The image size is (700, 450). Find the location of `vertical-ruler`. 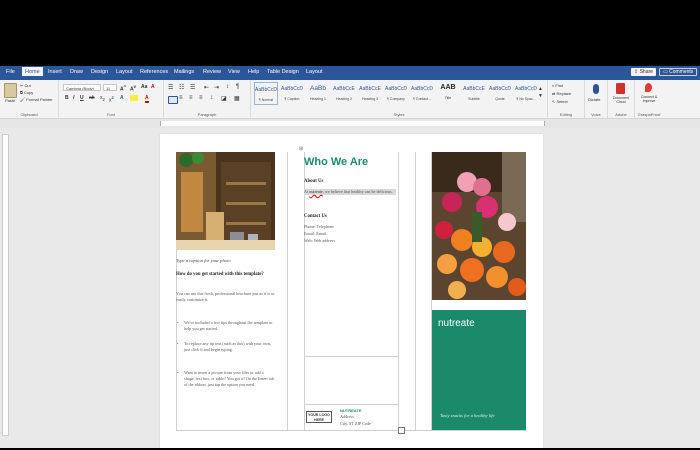

vertical-ruler is located at coordinates (5, 285).